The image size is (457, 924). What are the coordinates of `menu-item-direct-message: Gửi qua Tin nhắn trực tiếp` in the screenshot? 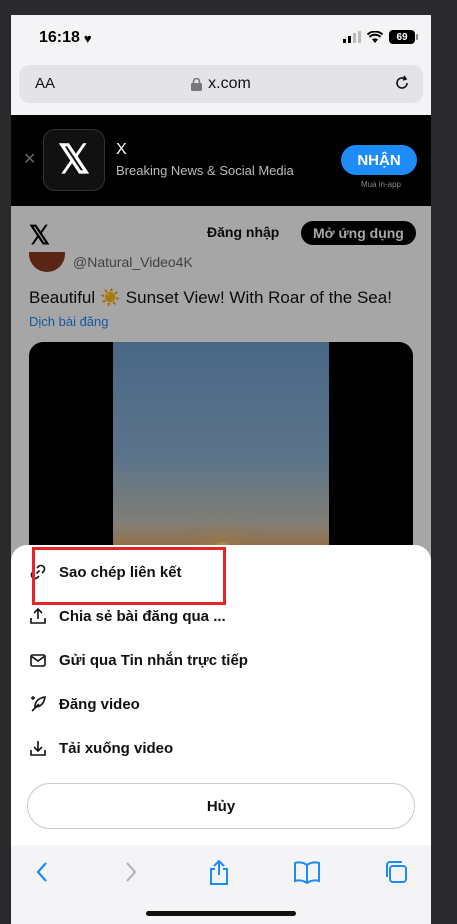 It's located at (138, 660).